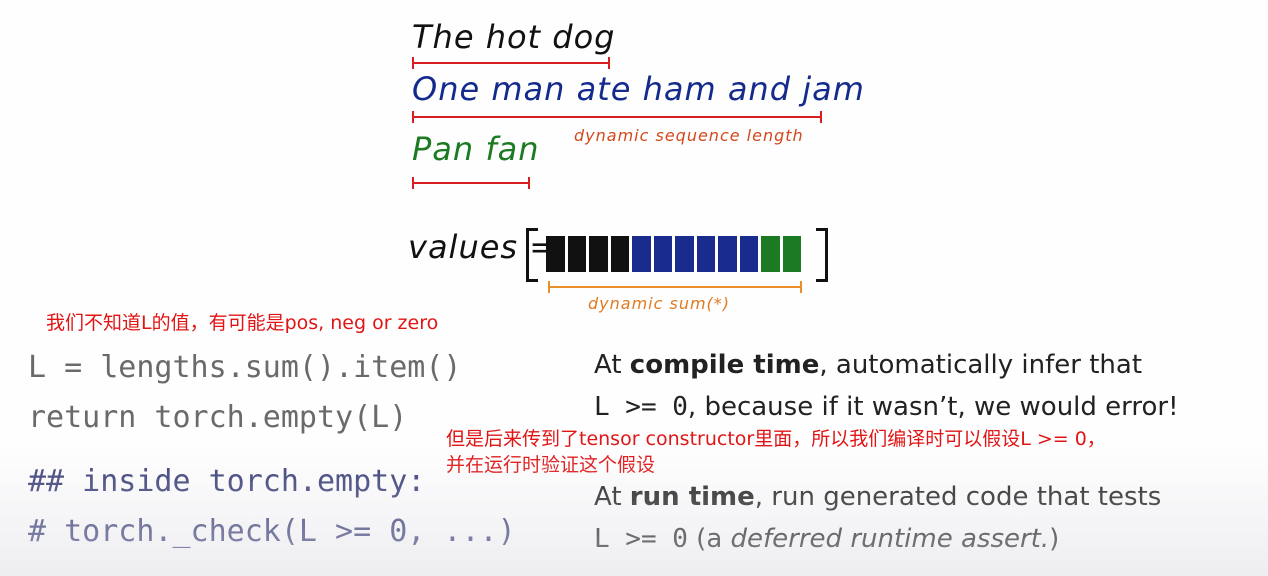  What do you see at coordinates (1054, 539) in the screenshot?
I see `runtime-close: )` at bounding box center [1054, 539].